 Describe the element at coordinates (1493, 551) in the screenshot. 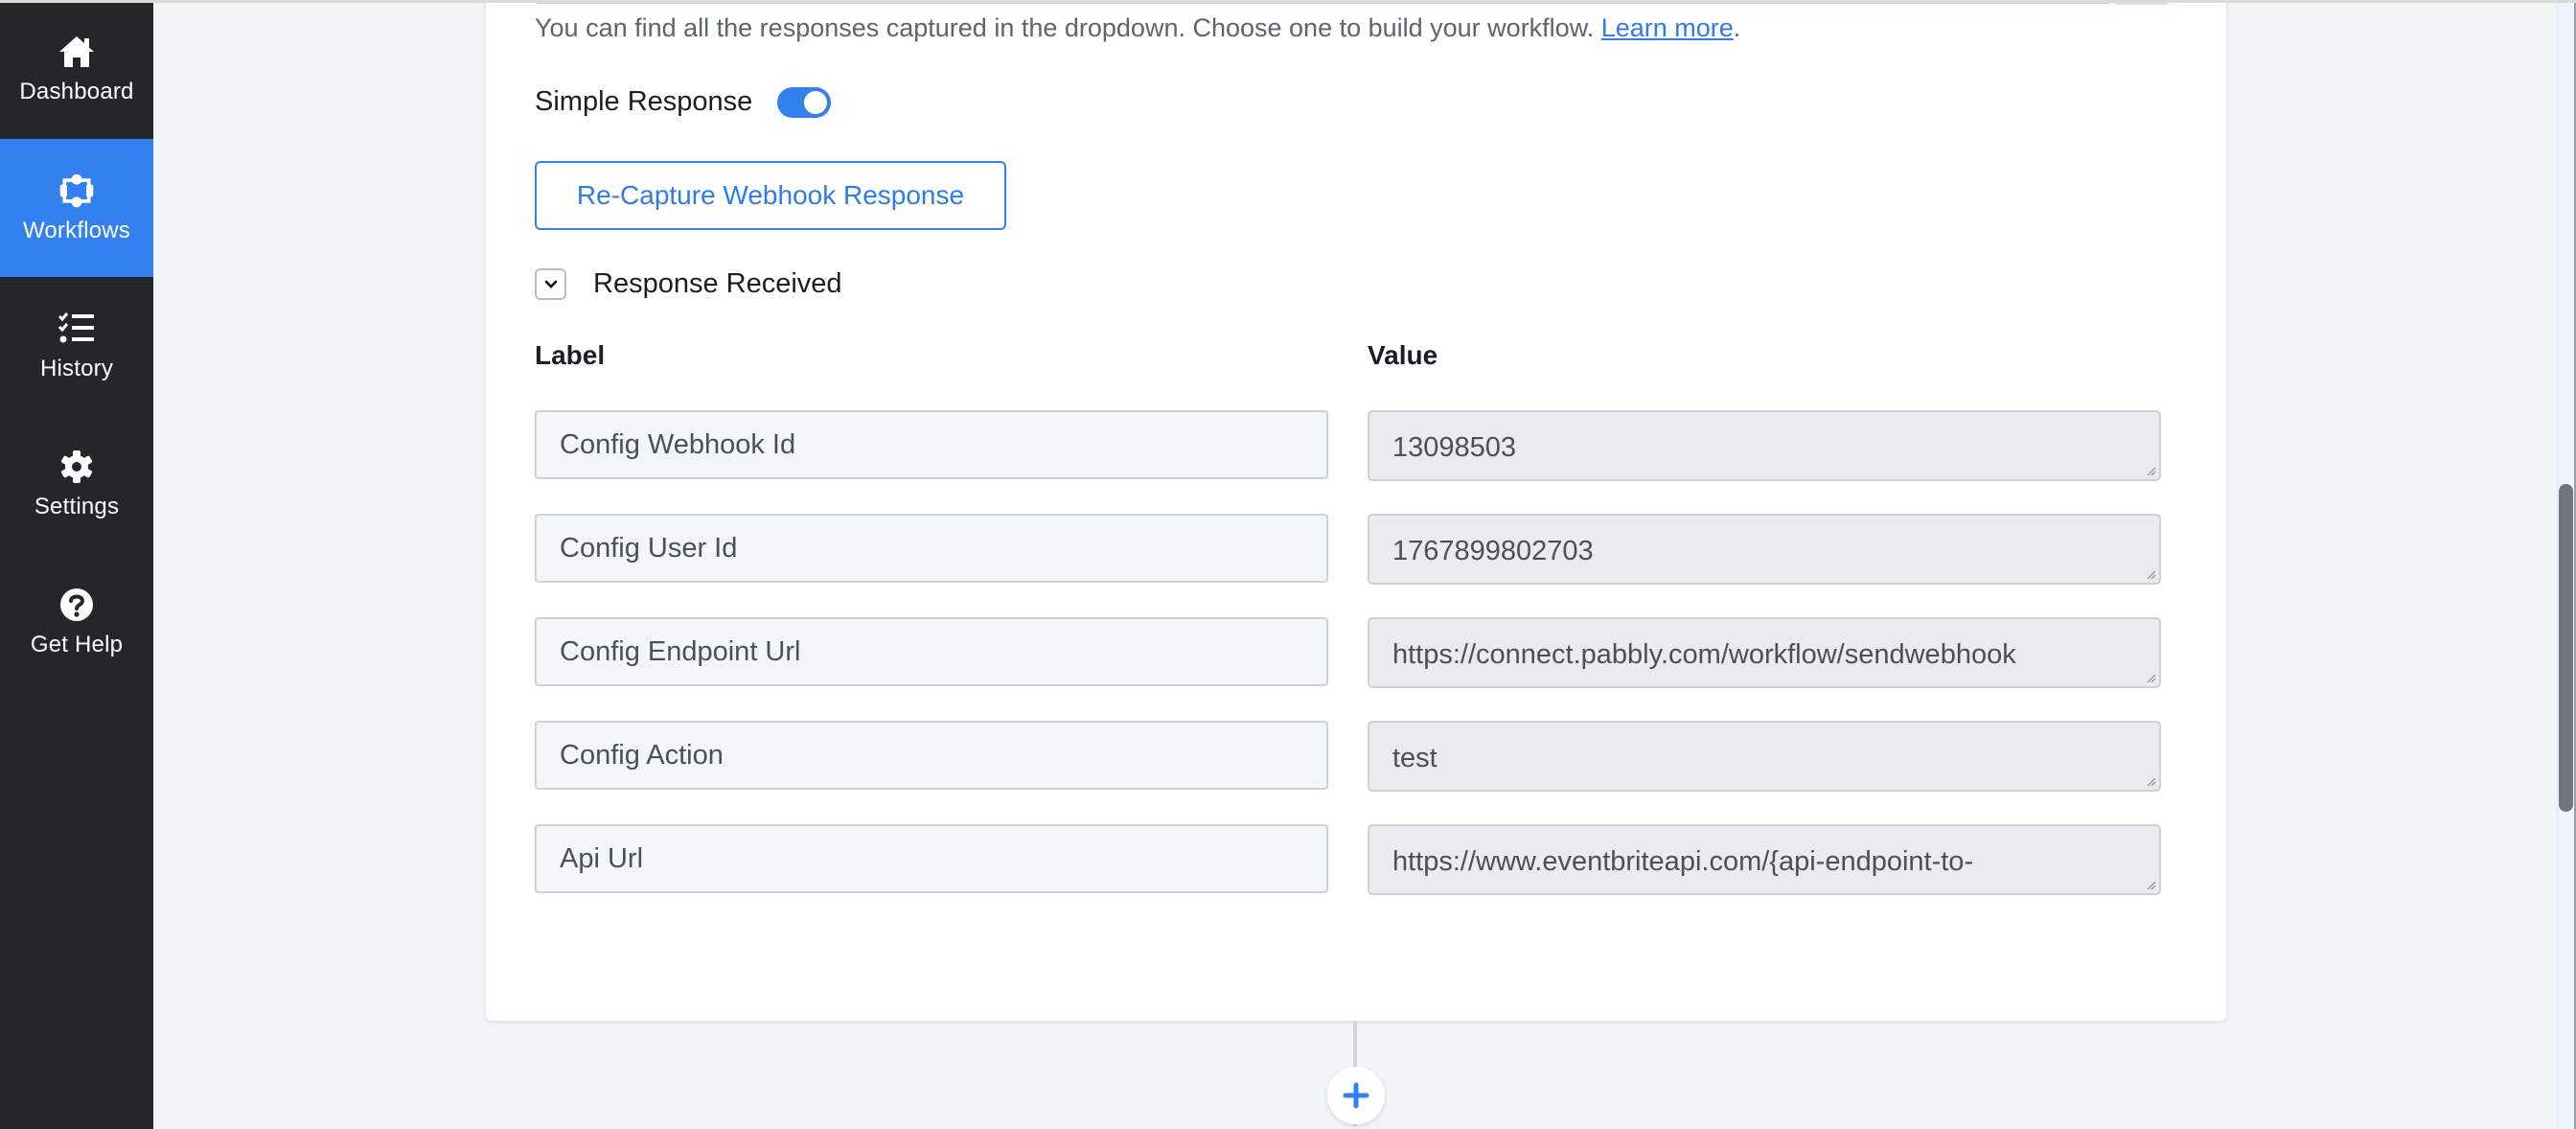

I see `row-value-text: 1767899802703` at that location.